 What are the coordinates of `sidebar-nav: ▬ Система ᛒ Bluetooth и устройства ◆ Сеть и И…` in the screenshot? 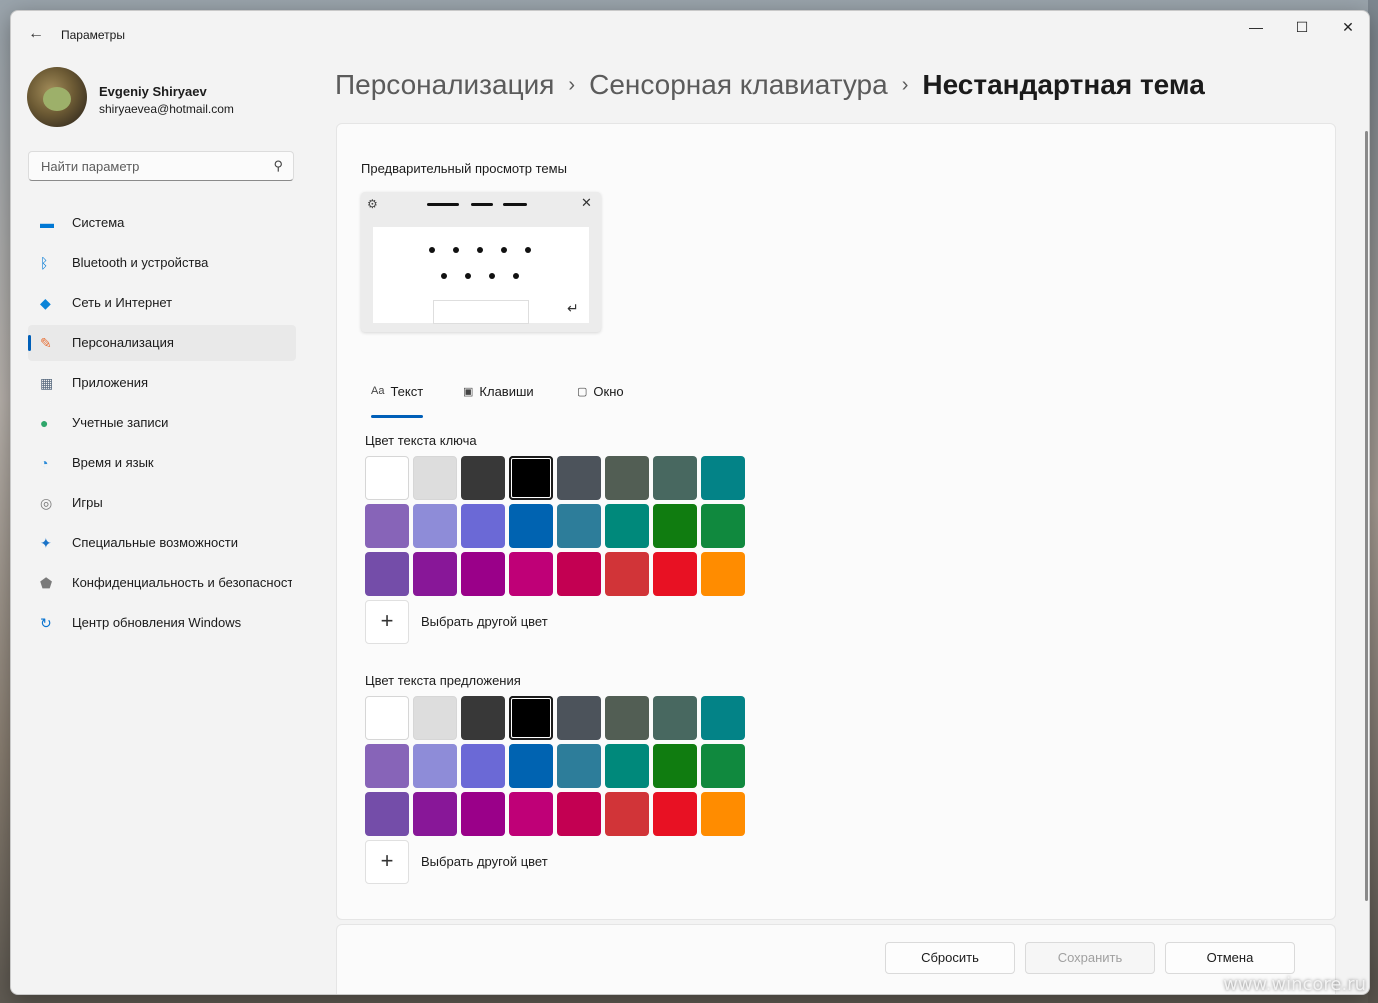 It's located at (162, 425).